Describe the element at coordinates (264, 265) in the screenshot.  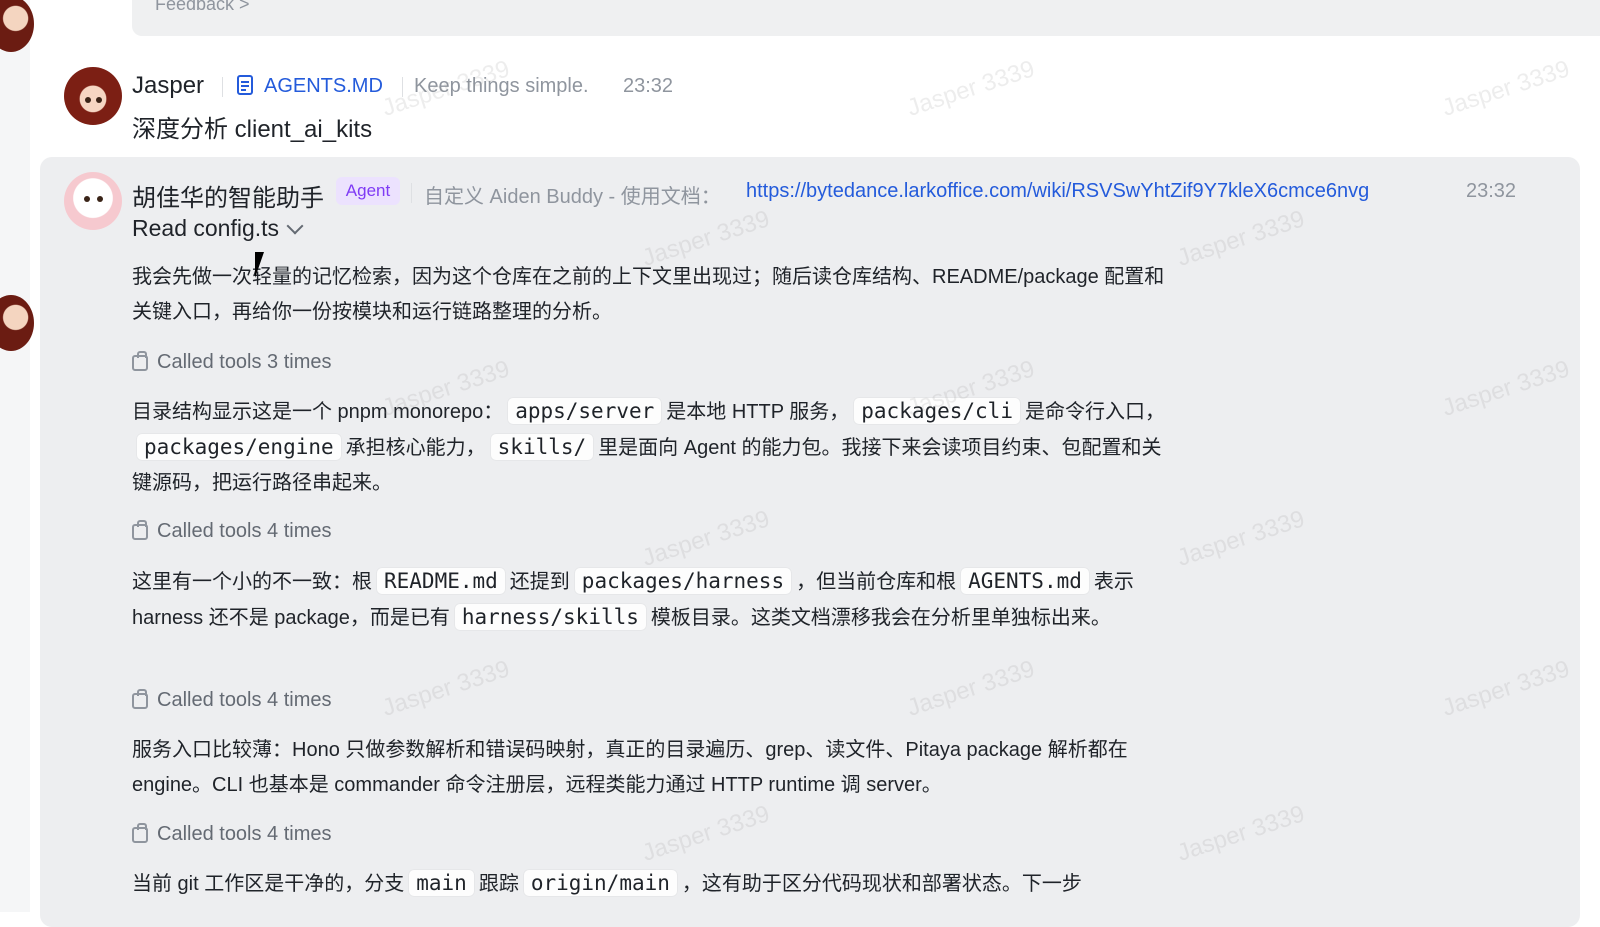
I see `mouse-cursor-icon` at that location.